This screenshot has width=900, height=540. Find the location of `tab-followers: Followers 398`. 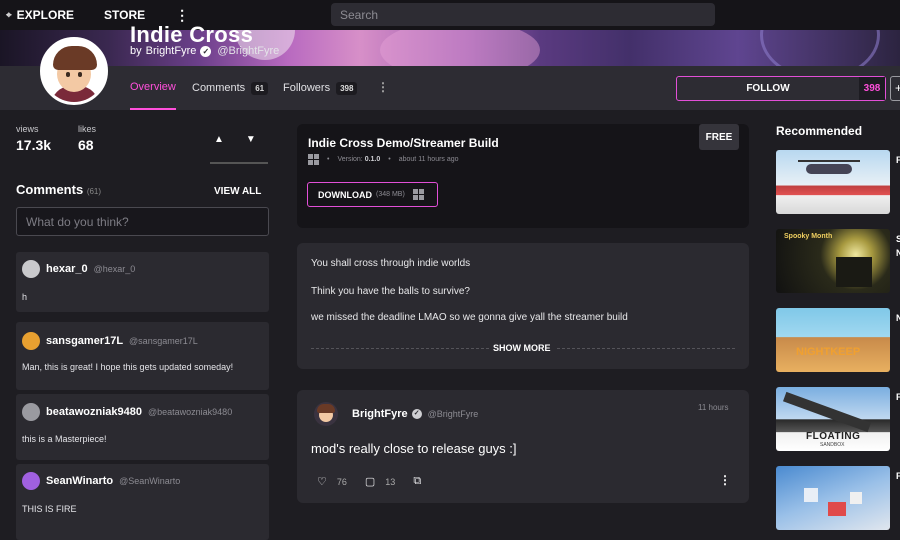

tab-followers: Followers 398 is located at coordinates (320, 88).